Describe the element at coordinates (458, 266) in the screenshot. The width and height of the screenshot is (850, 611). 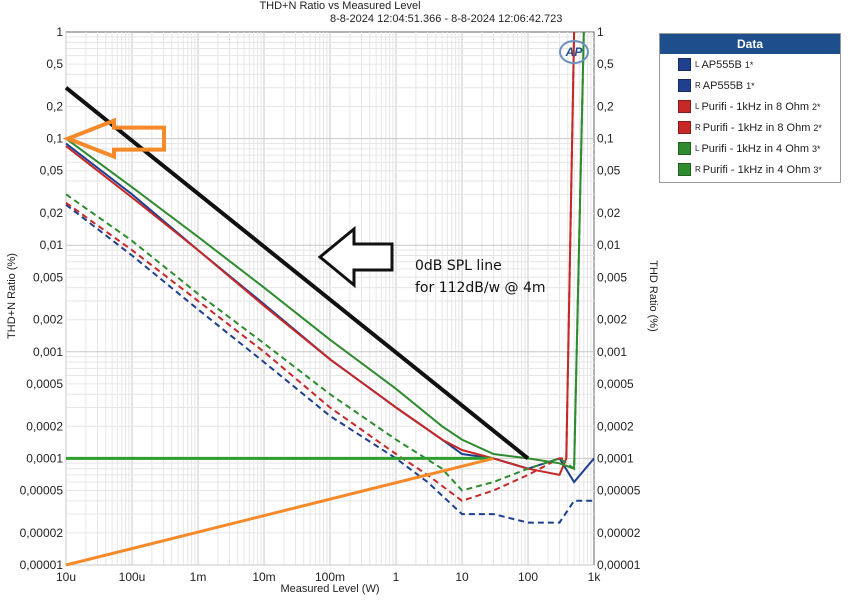
I see `annotation-0db-spl: 0dB SPL line` at that location.